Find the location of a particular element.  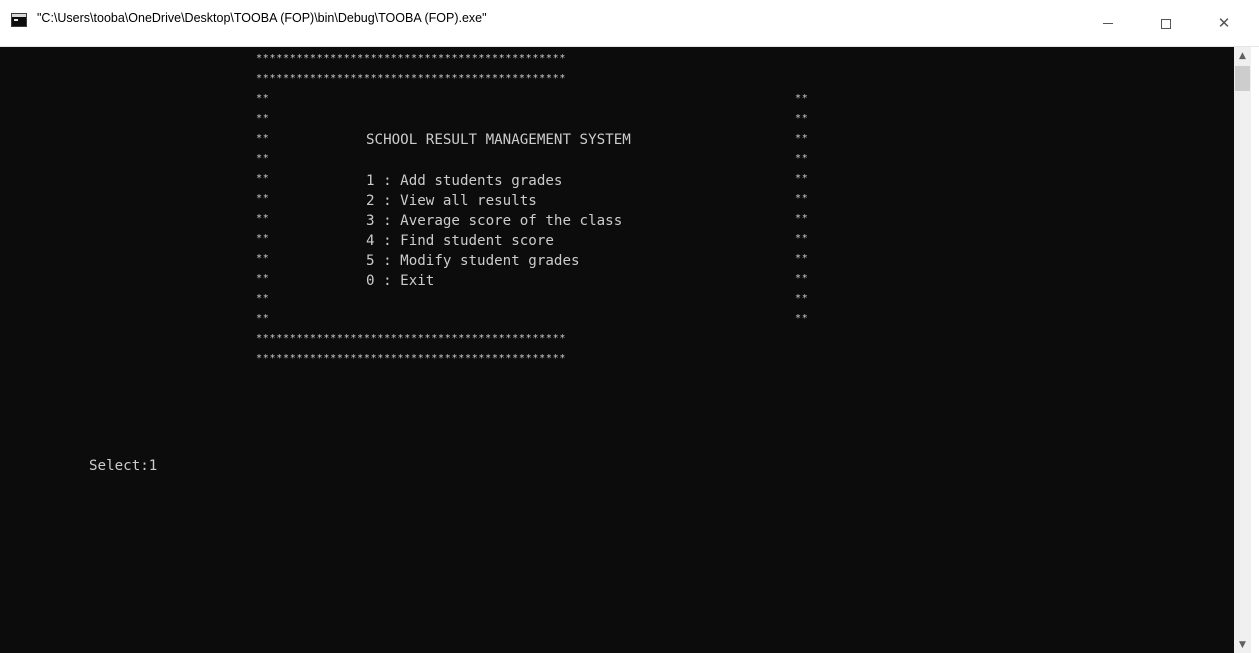

minimize-icon is located at coordinates (1108, 23).